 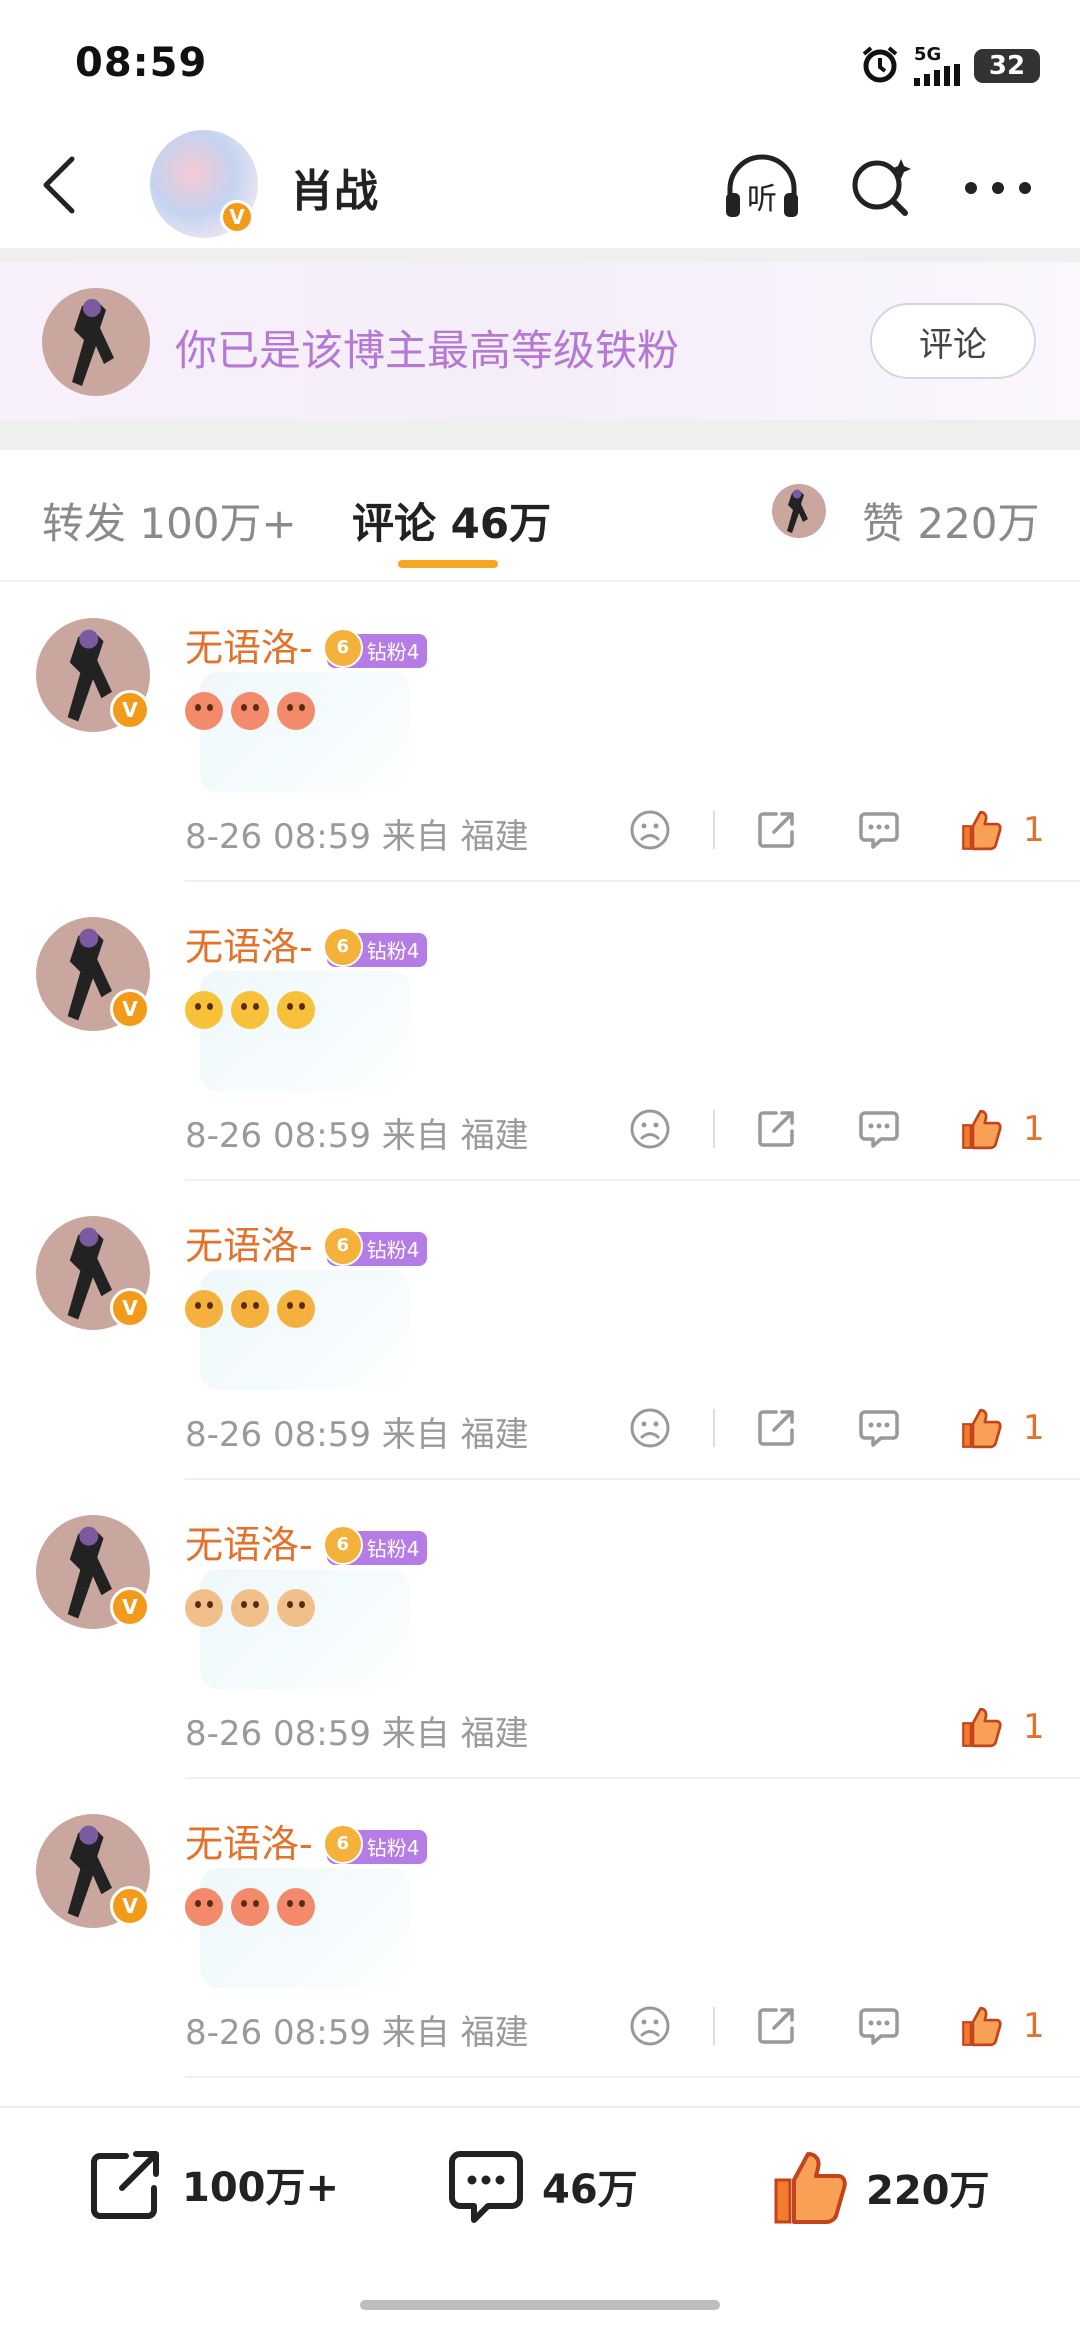 What do you see at coordinates (96, 342) in the screenshot?
I see `user-avatar` at bounding box center [96, 342].